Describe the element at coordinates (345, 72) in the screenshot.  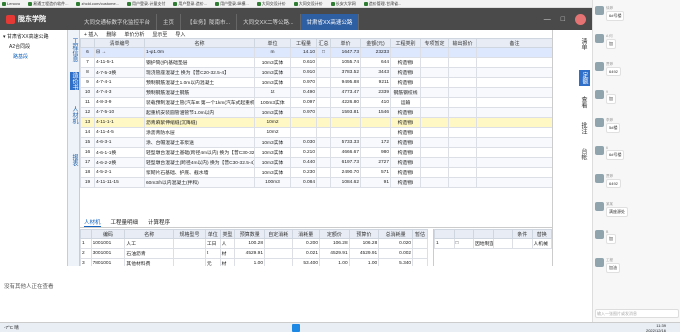
I see `grid-cell: 3783.52` at that location.